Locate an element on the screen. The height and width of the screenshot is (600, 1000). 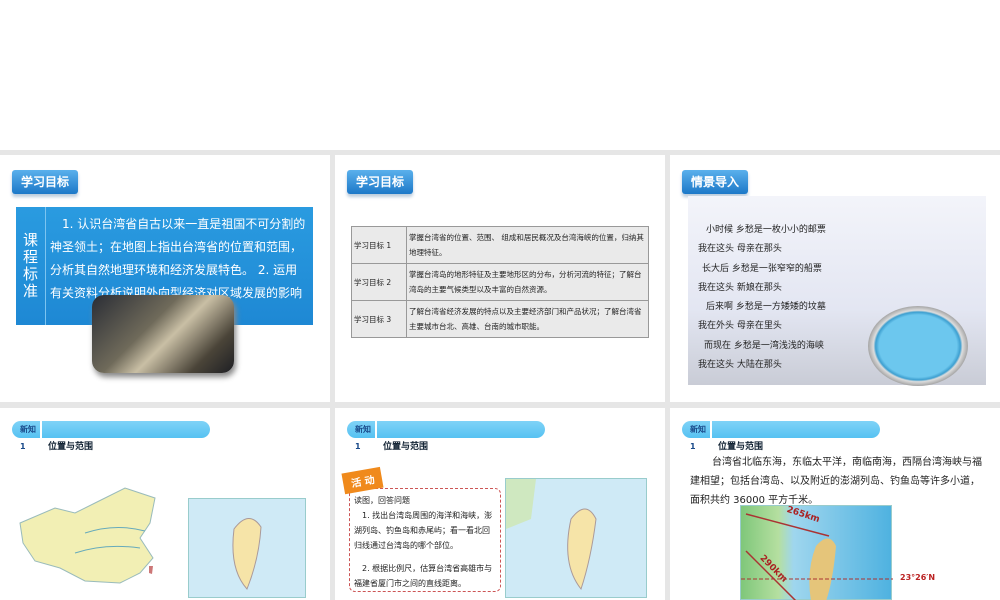
rock-photo is located at coordinates (163, 334).